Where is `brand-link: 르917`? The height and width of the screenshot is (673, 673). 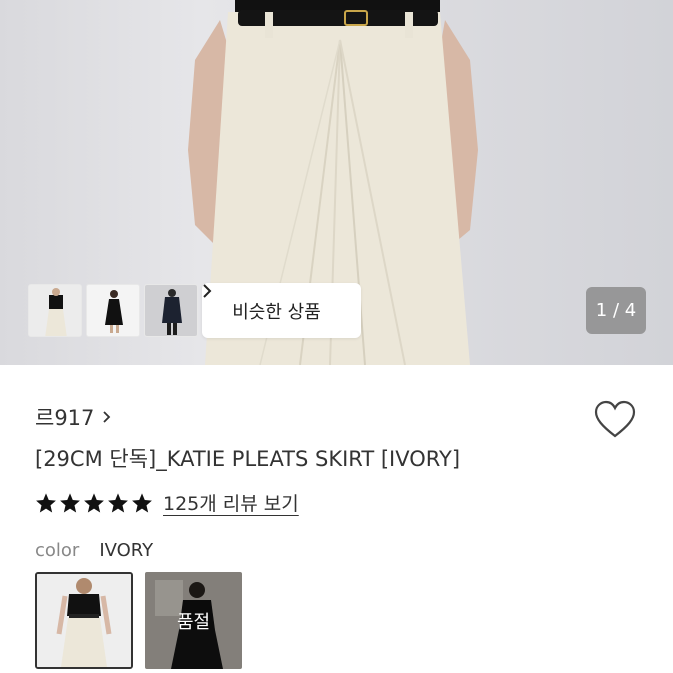
brand-link: 르917 is located at coordinates (73, 417).